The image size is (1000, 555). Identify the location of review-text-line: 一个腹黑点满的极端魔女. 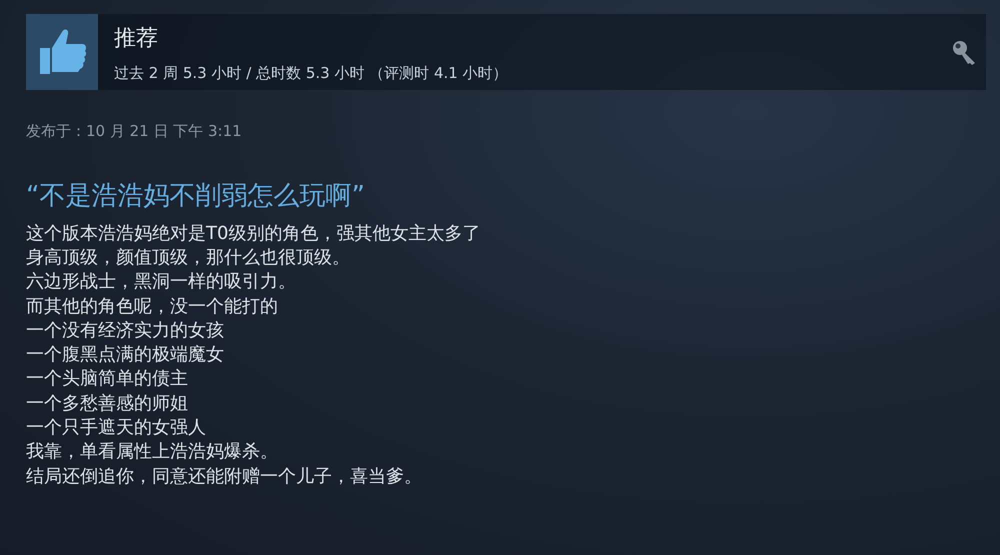
(125, 355).